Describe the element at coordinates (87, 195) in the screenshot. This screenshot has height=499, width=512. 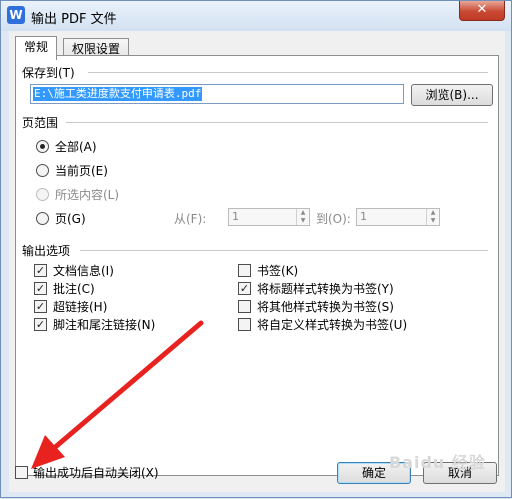
I see `radio-selection-label: 所选内容(L)` at that location.